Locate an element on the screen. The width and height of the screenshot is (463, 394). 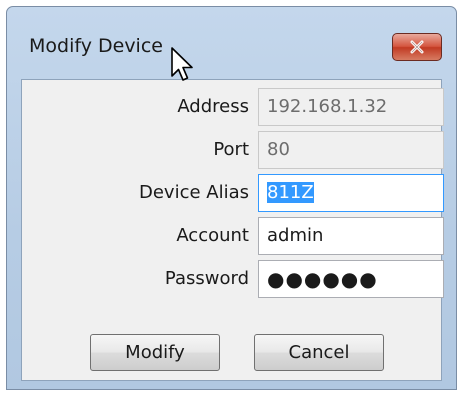
close-button is located at coordinates (417, 47).